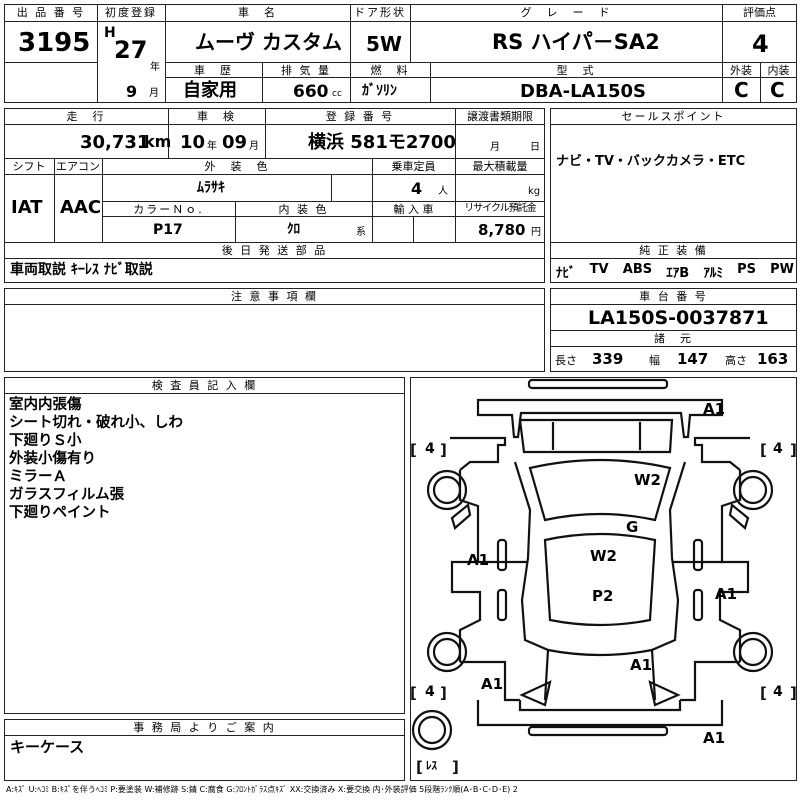 This screenshot has width=800, height=800. Describe the element at coordinates (603, 596) in the screenshot. I see `damage-mark: P2` at that location.